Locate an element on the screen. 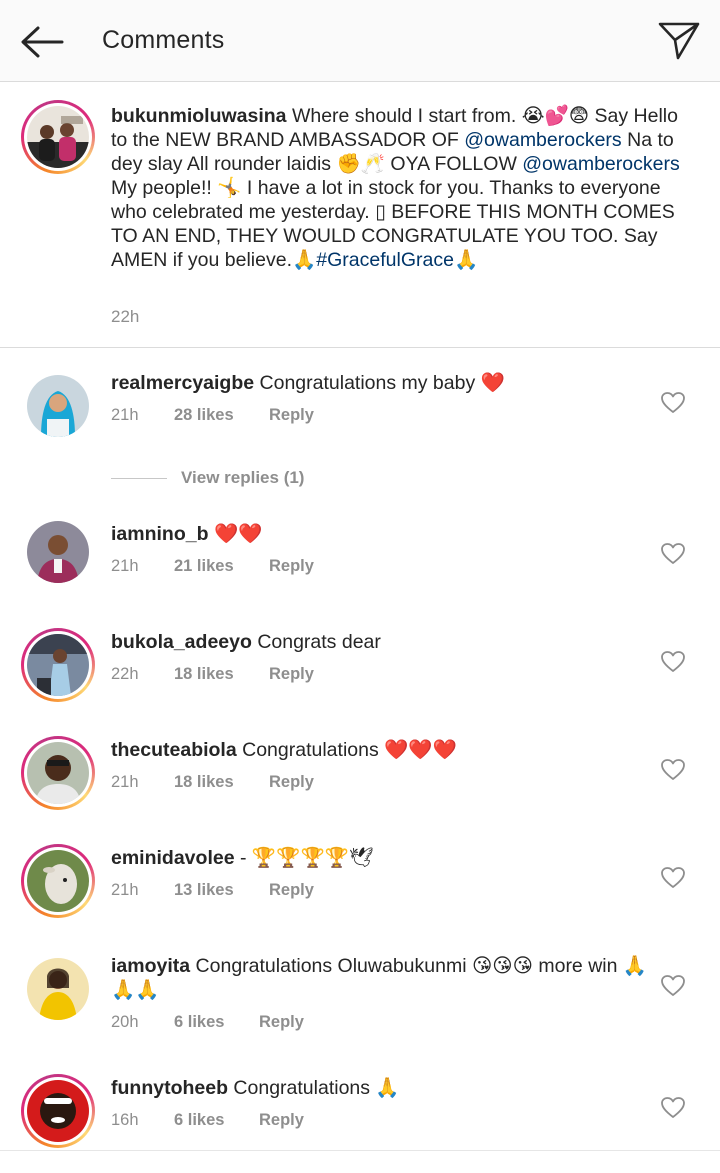  comment-username: funnytoheeb is located at coordinates (169, 1088).